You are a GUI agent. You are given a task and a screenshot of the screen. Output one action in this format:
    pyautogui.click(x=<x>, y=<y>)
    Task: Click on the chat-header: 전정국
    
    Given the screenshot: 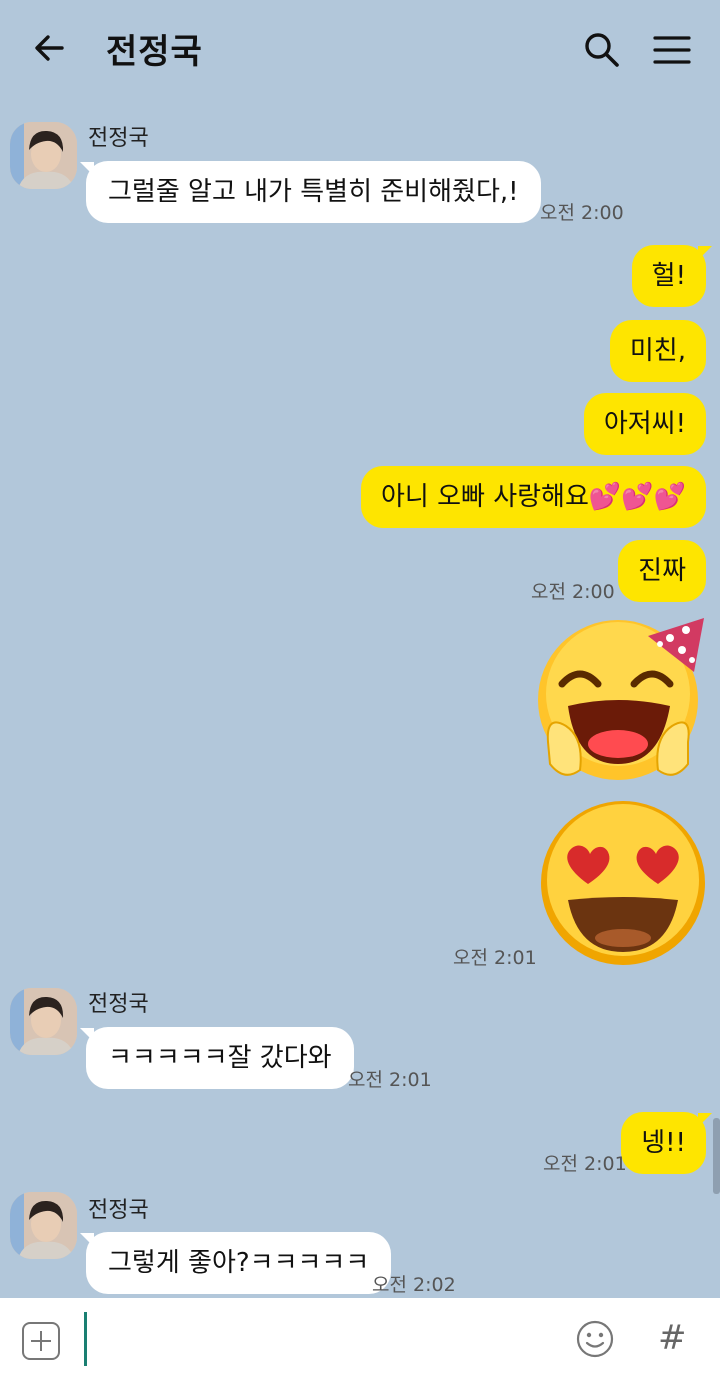 What is the action you would take?
    pyautogui.click(x=360, y=49)
    